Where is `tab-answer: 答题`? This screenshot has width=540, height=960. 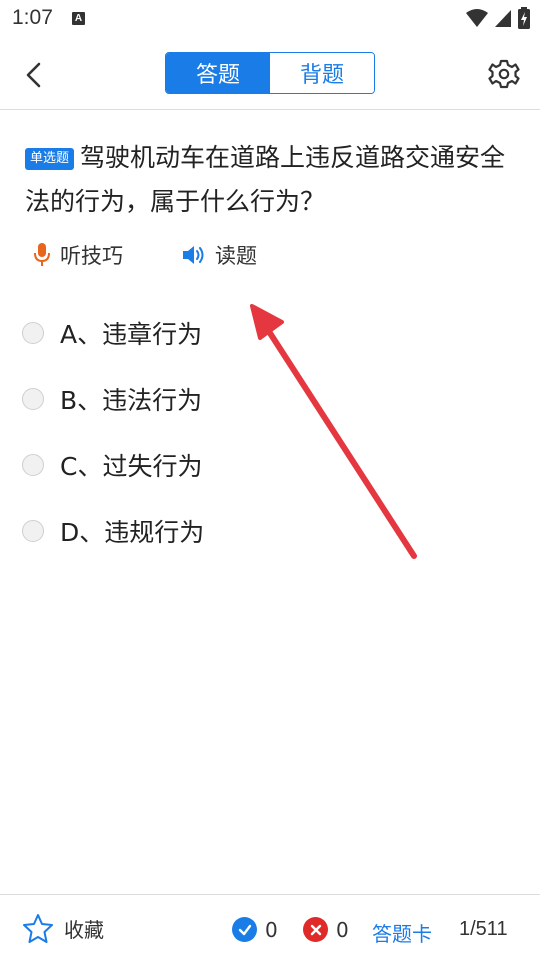
tab-answer: 答题 is located at coordinates (218, 73).